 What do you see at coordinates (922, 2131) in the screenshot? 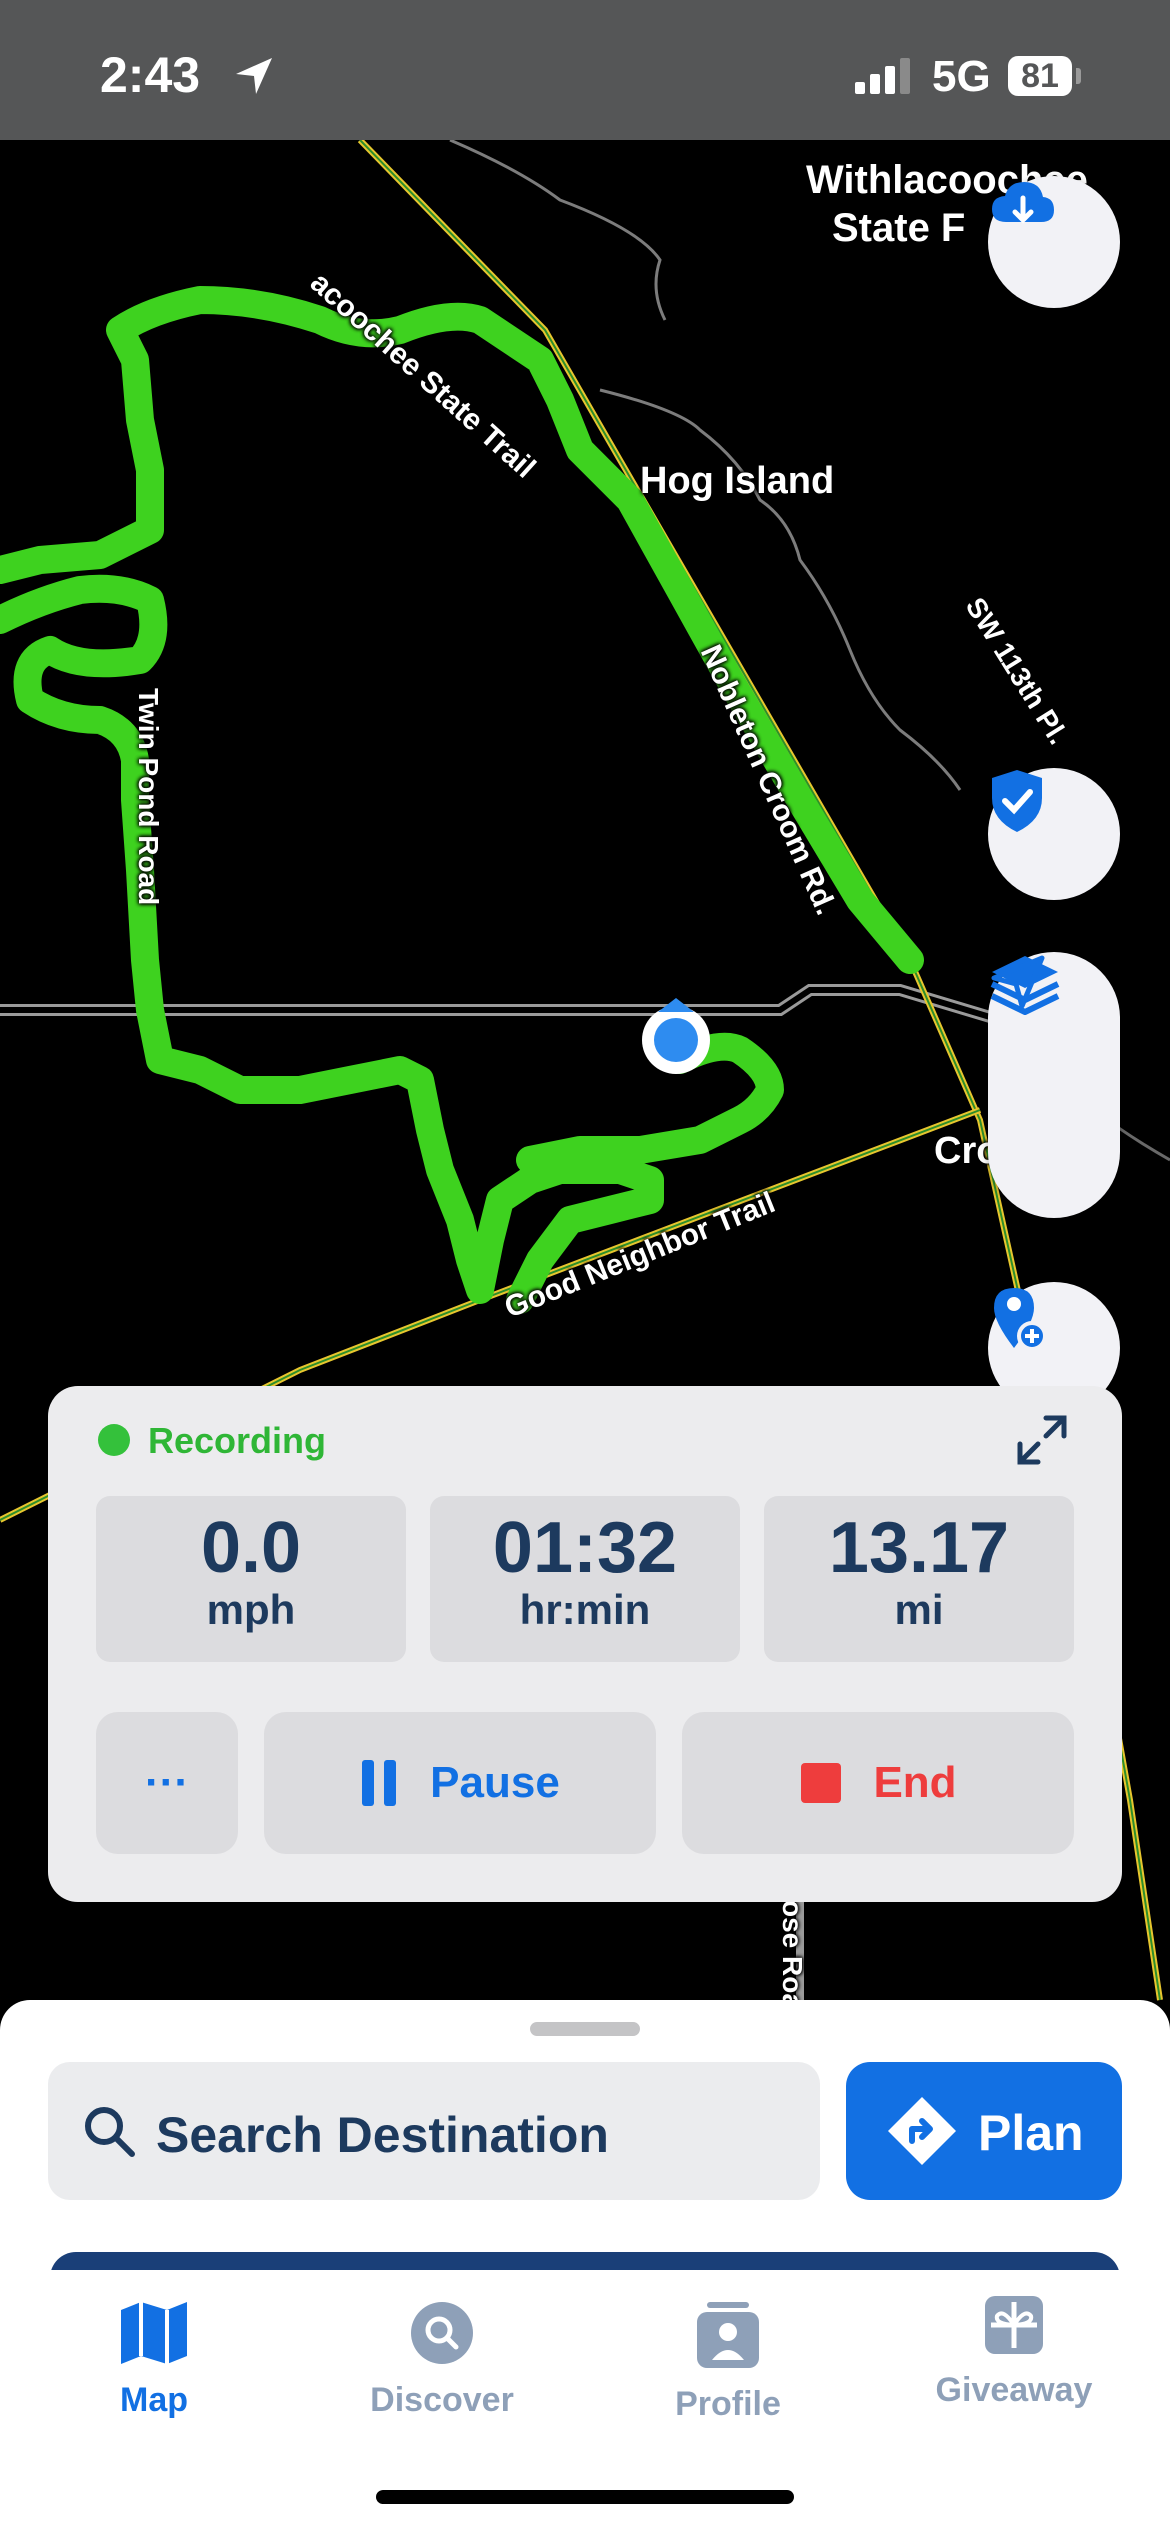
I see `directions-icon` at bounding box center [922, 2131].